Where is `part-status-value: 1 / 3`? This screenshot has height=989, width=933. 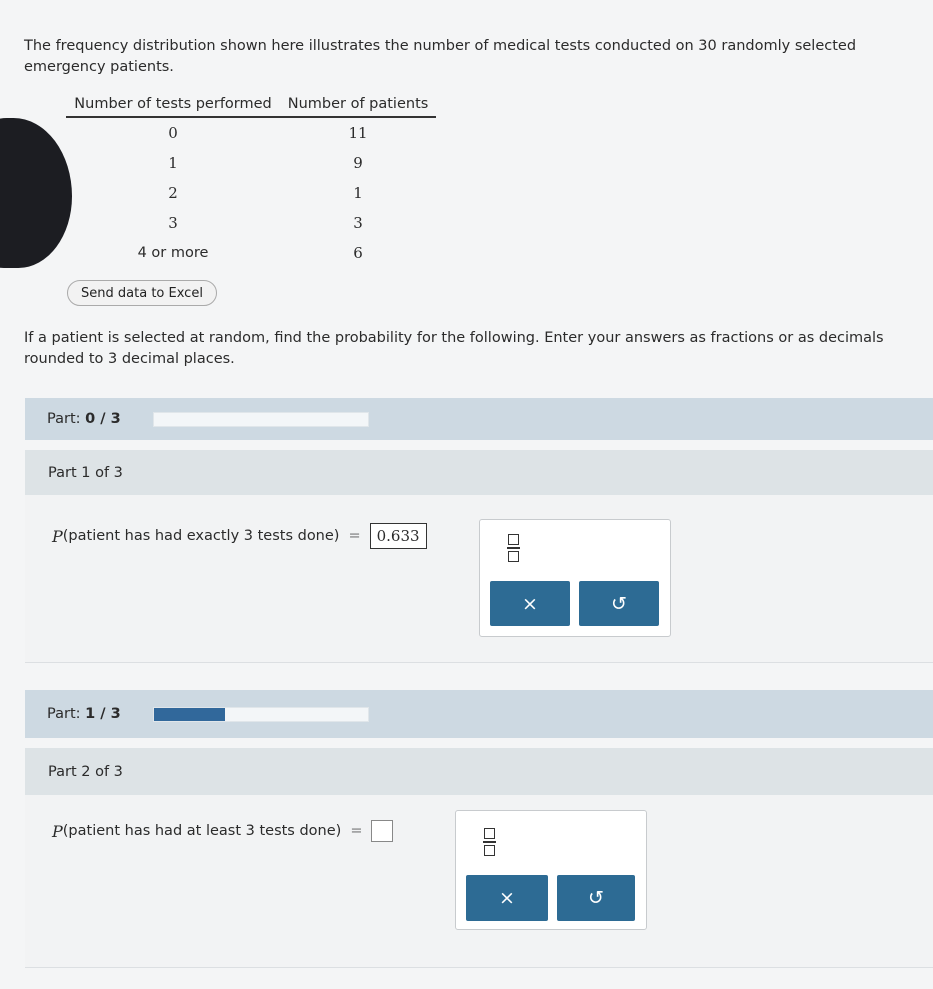
part-status-value: 1 / 3 is located at coordinates (103, 714).